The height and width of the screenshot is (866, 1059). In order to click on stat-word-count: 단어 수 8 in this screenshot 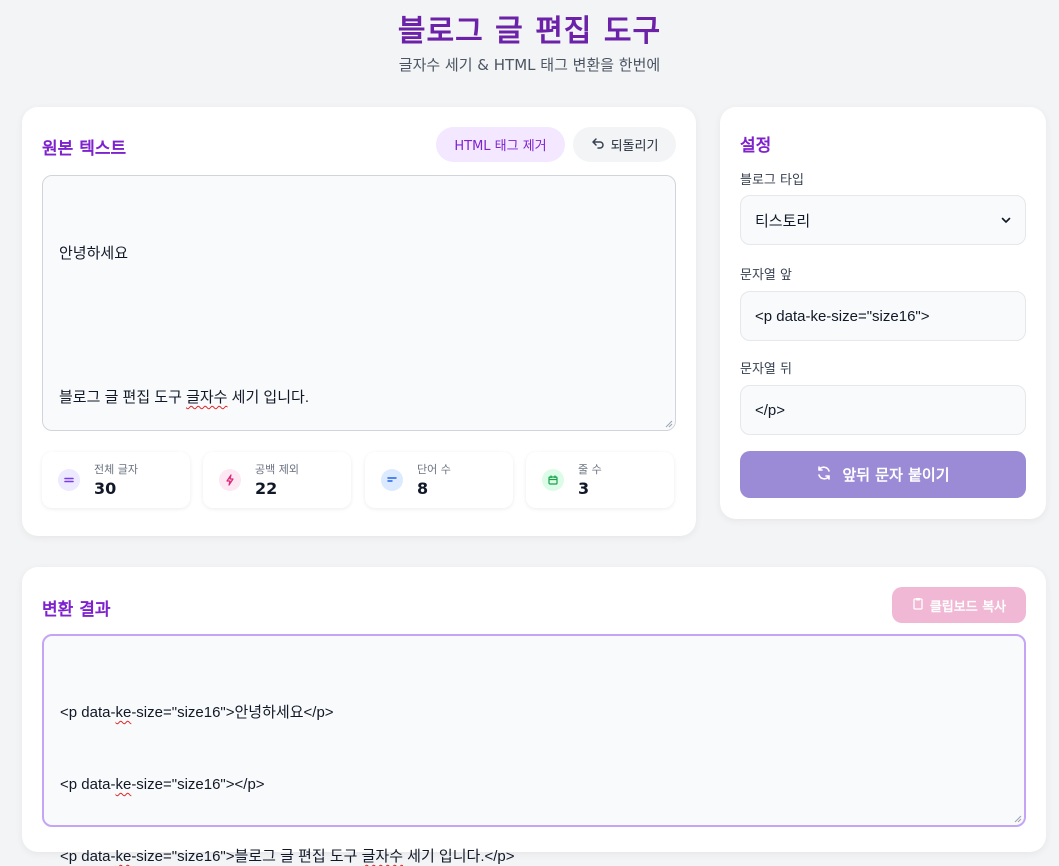, I will do `click(439, 480)`.